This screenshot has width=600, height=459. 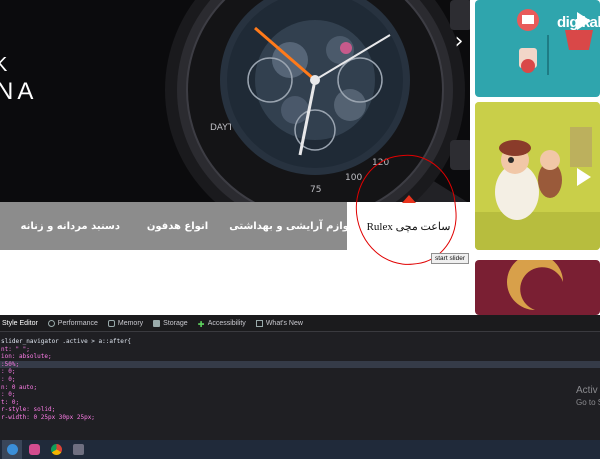 What do you see at coordinates (300, 410) in the screenshot?
I see `code-line: r-style: solid;` at bounding box center [300, 410].